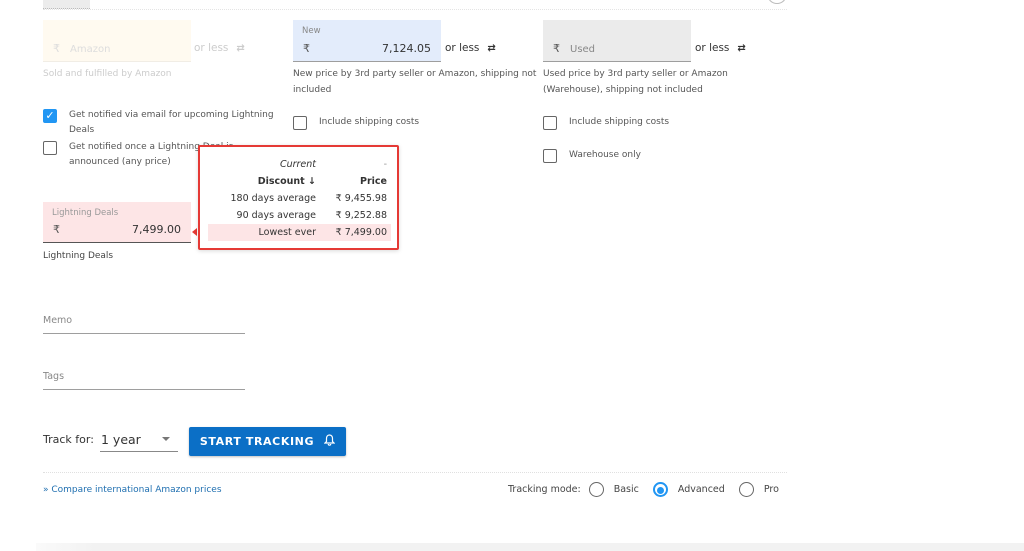 The width and height of the screenshot is (1024, 551). I want to click on radio-advanced, so click(660, 489).